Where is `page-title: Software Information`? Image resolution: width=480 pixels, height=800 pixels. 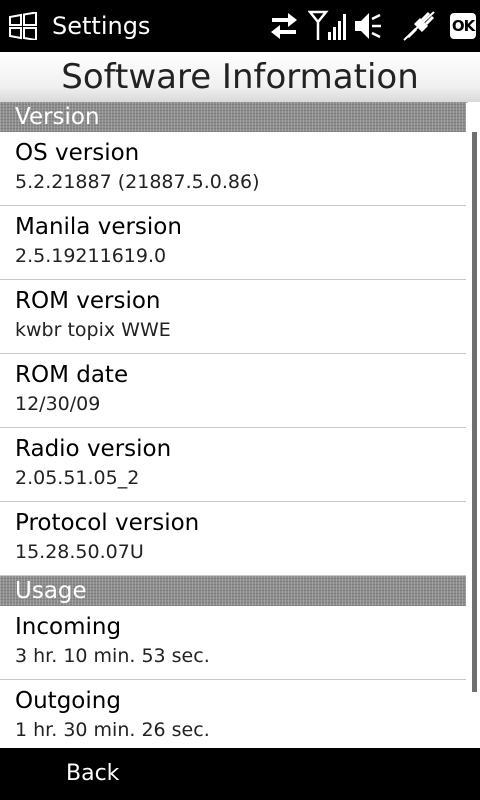 page-title: Software Information is located at coordinates (240, 77).